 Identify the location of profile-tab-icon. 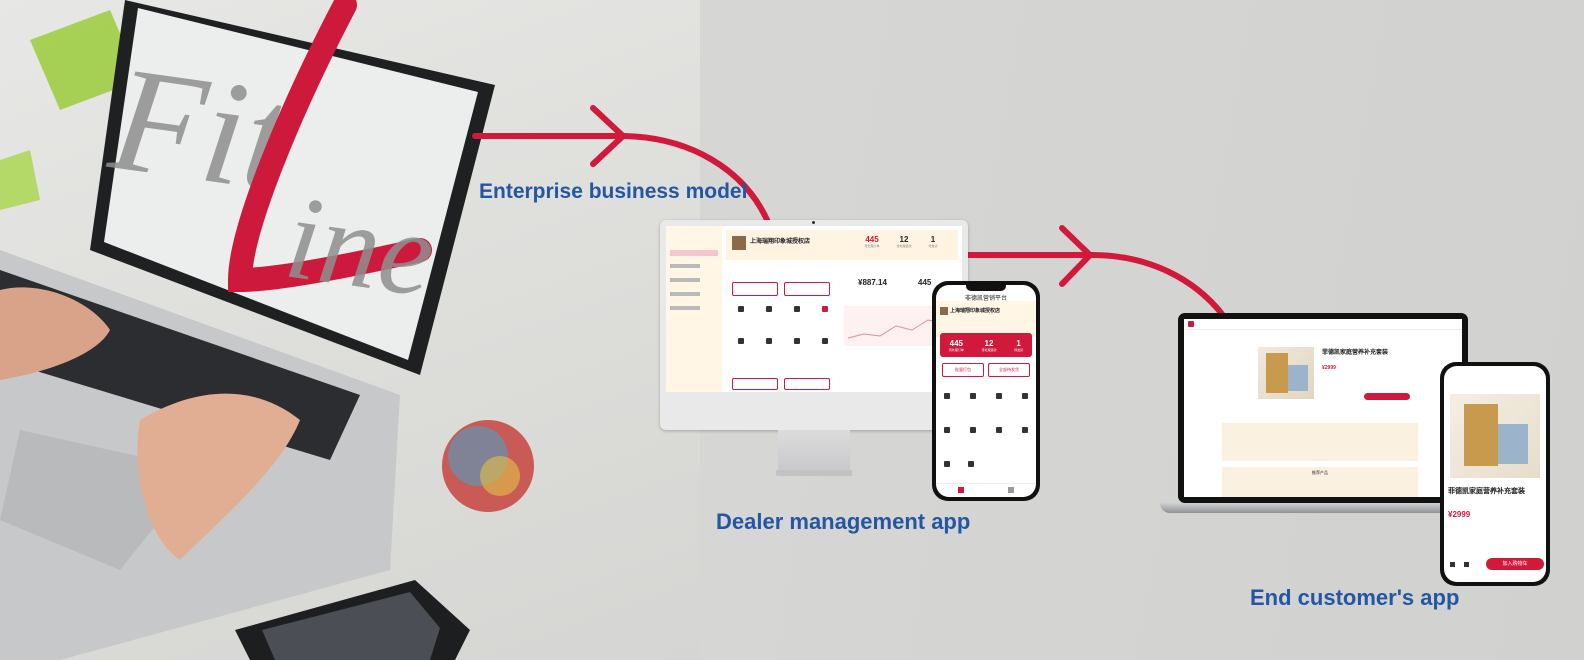
(1011, 490).